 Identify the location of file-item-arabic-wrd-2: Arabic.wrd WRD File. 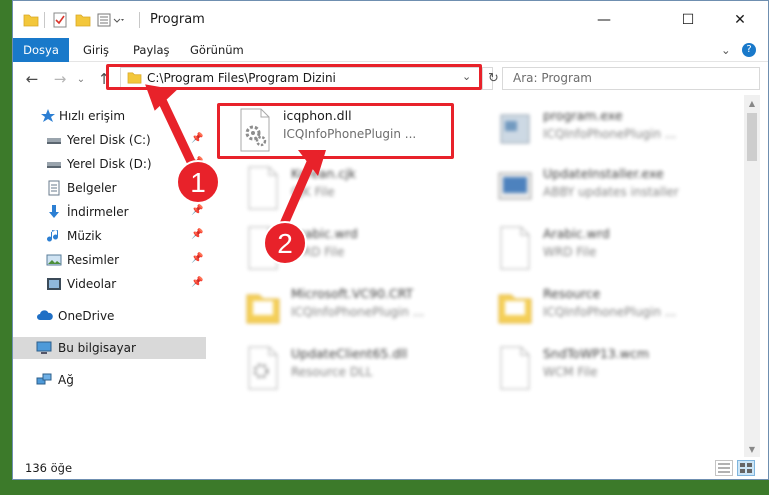
(615, 249).